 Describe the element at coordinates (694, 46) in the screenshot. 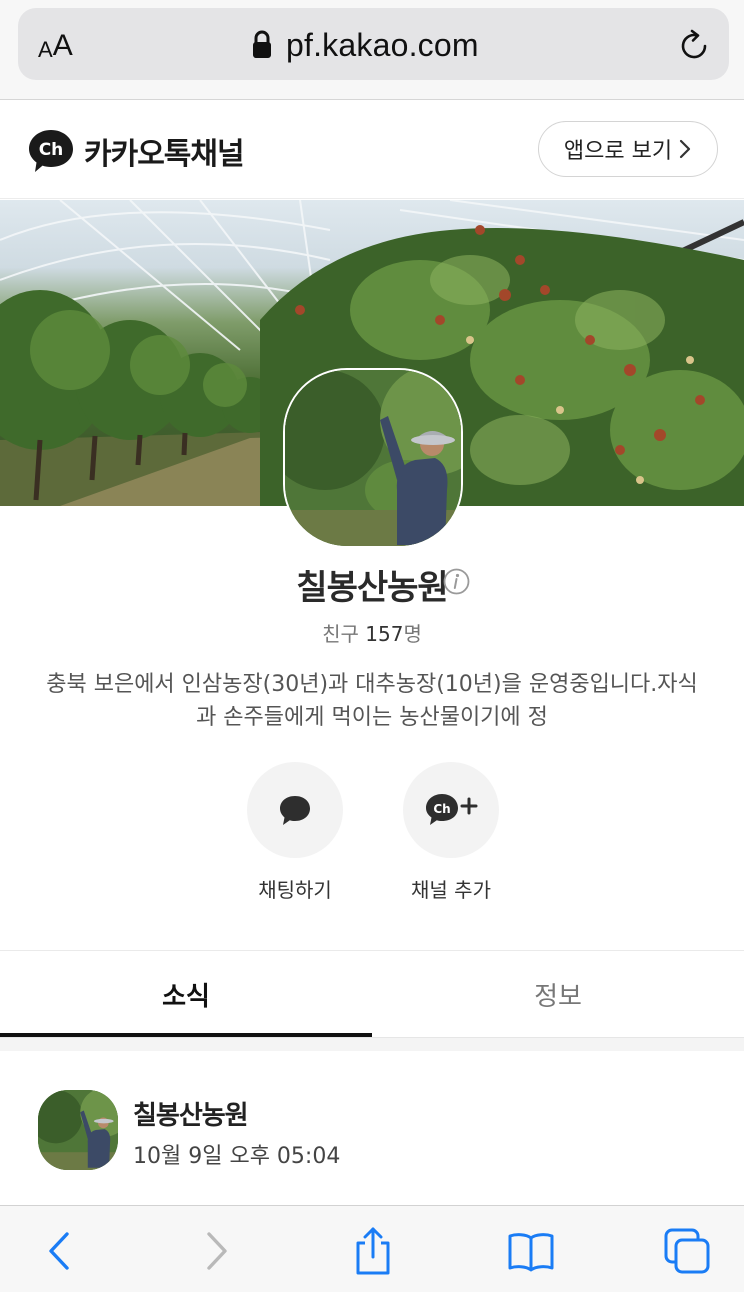

I see `reload-icon` at that location.